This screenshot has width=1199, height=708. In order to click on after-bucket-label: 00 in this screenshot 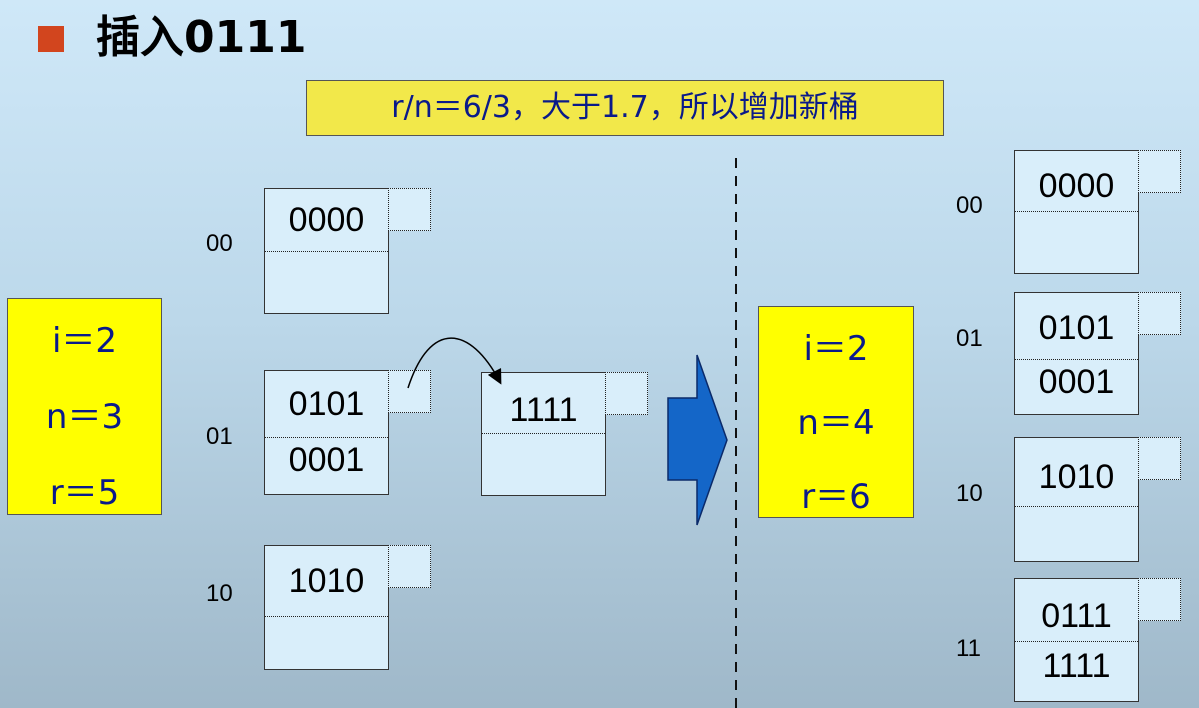, I will do `click(969, 205)`.